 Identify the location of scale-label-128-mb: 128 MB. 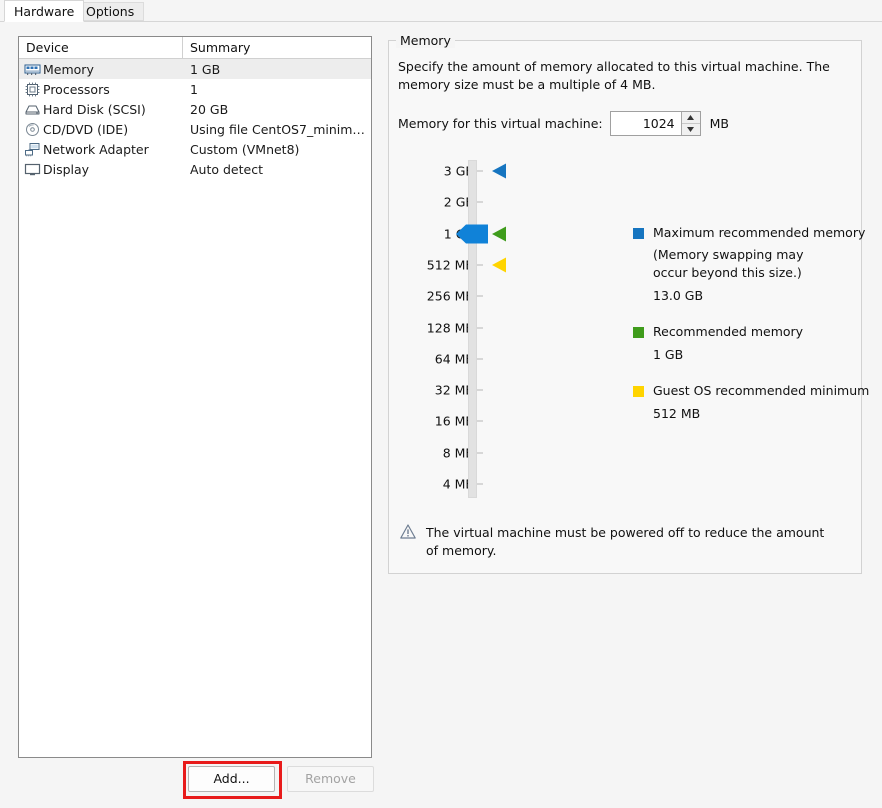
(450, 327).